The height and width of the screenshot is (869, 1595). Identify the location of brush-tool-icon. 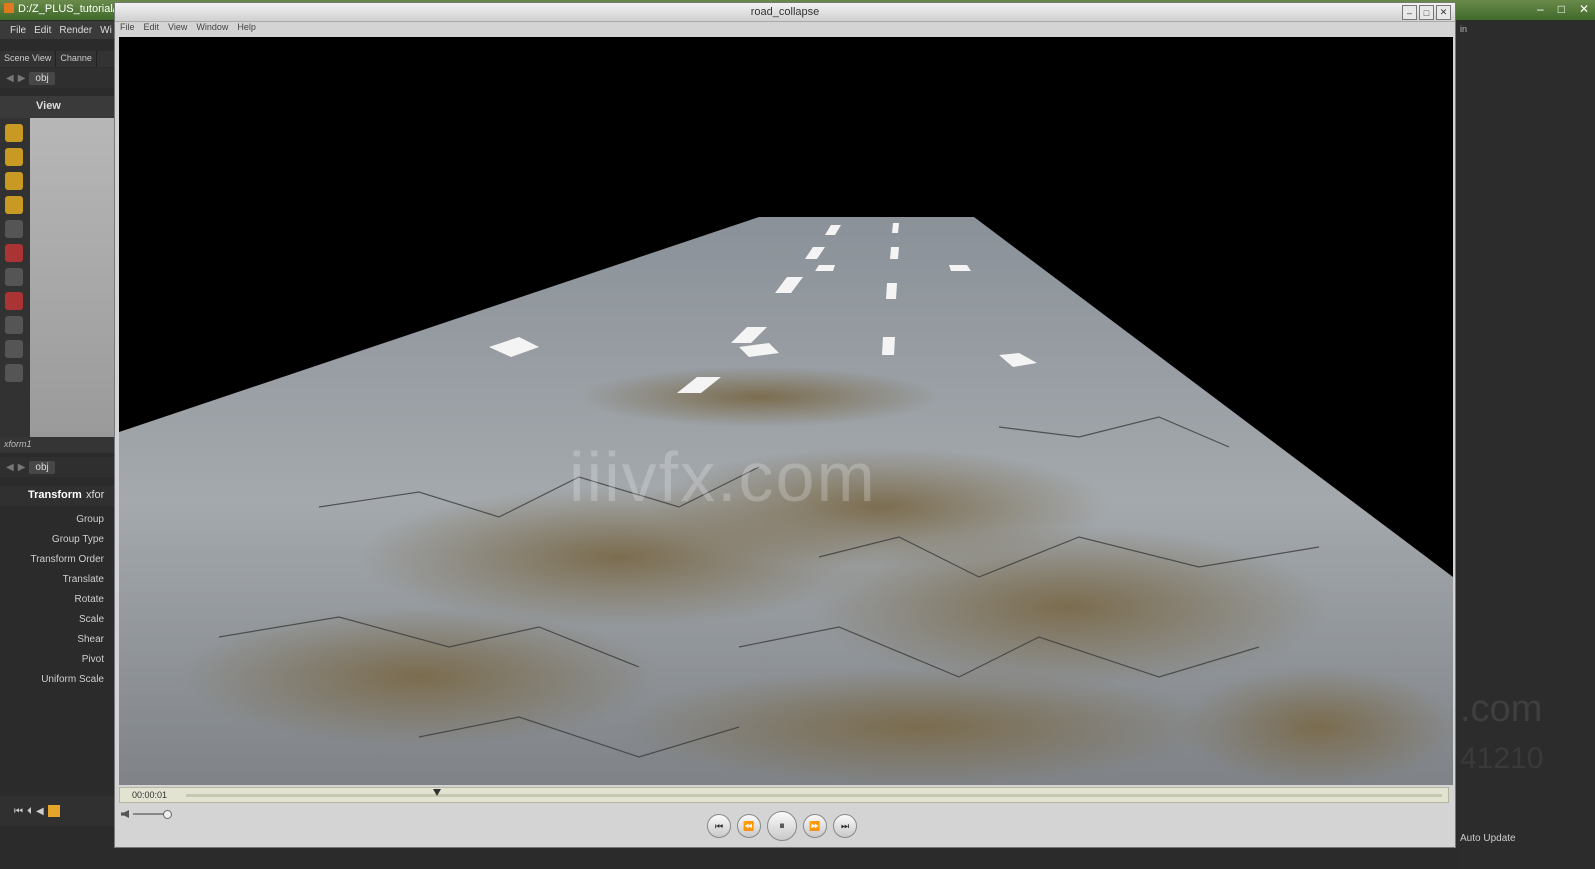
(14, 349).